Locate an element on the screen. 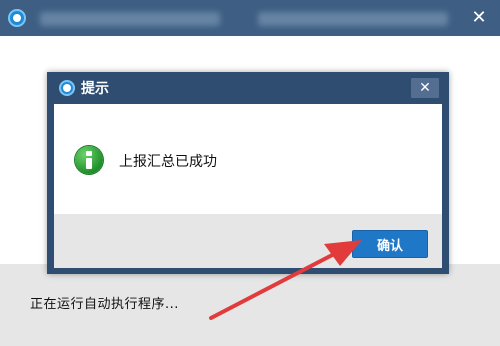 The image size is (500, 346). dialog-titlebar: 提示 ✕ is located at coordinates (248, 88).